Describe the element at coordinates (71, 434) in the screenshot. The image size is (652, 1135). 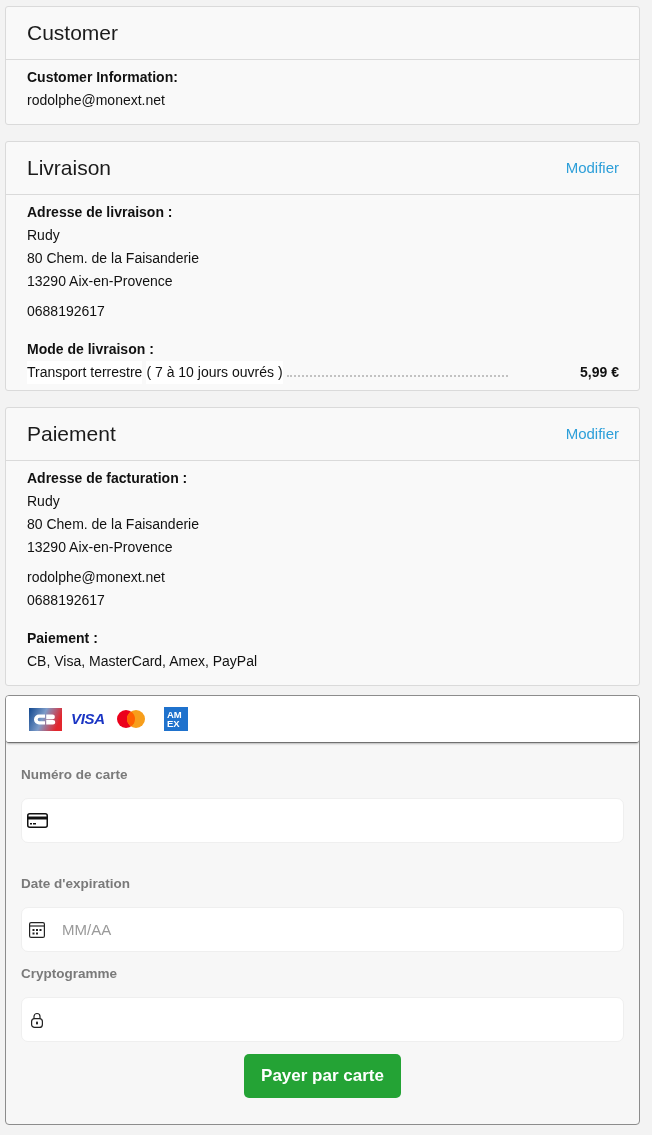
I see `section-title: Paiement` at that location.